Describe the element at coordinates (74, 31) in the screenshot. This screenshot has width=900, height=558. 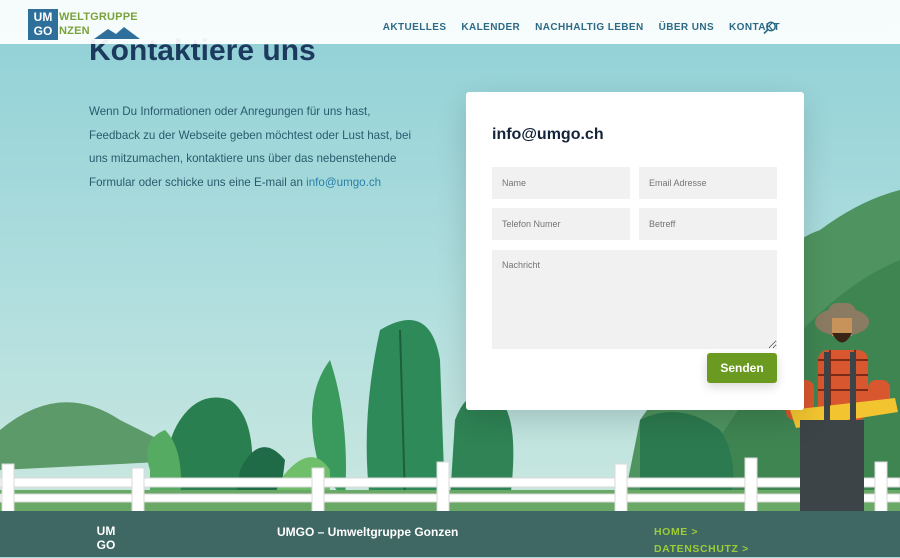
I see `logo-text-line-2: NZEN` at that location.